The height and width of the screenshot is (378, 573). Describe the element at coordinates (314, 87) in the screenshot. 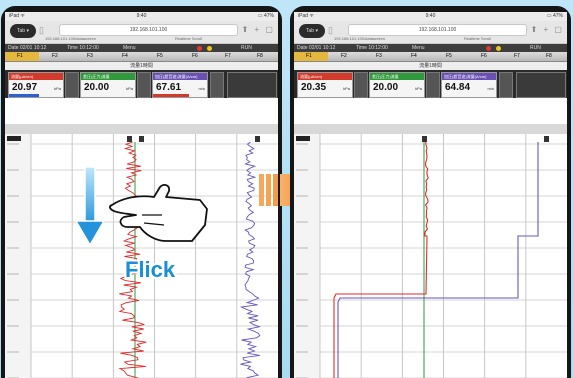

I see `channel-1-value: 20.35` at that location.